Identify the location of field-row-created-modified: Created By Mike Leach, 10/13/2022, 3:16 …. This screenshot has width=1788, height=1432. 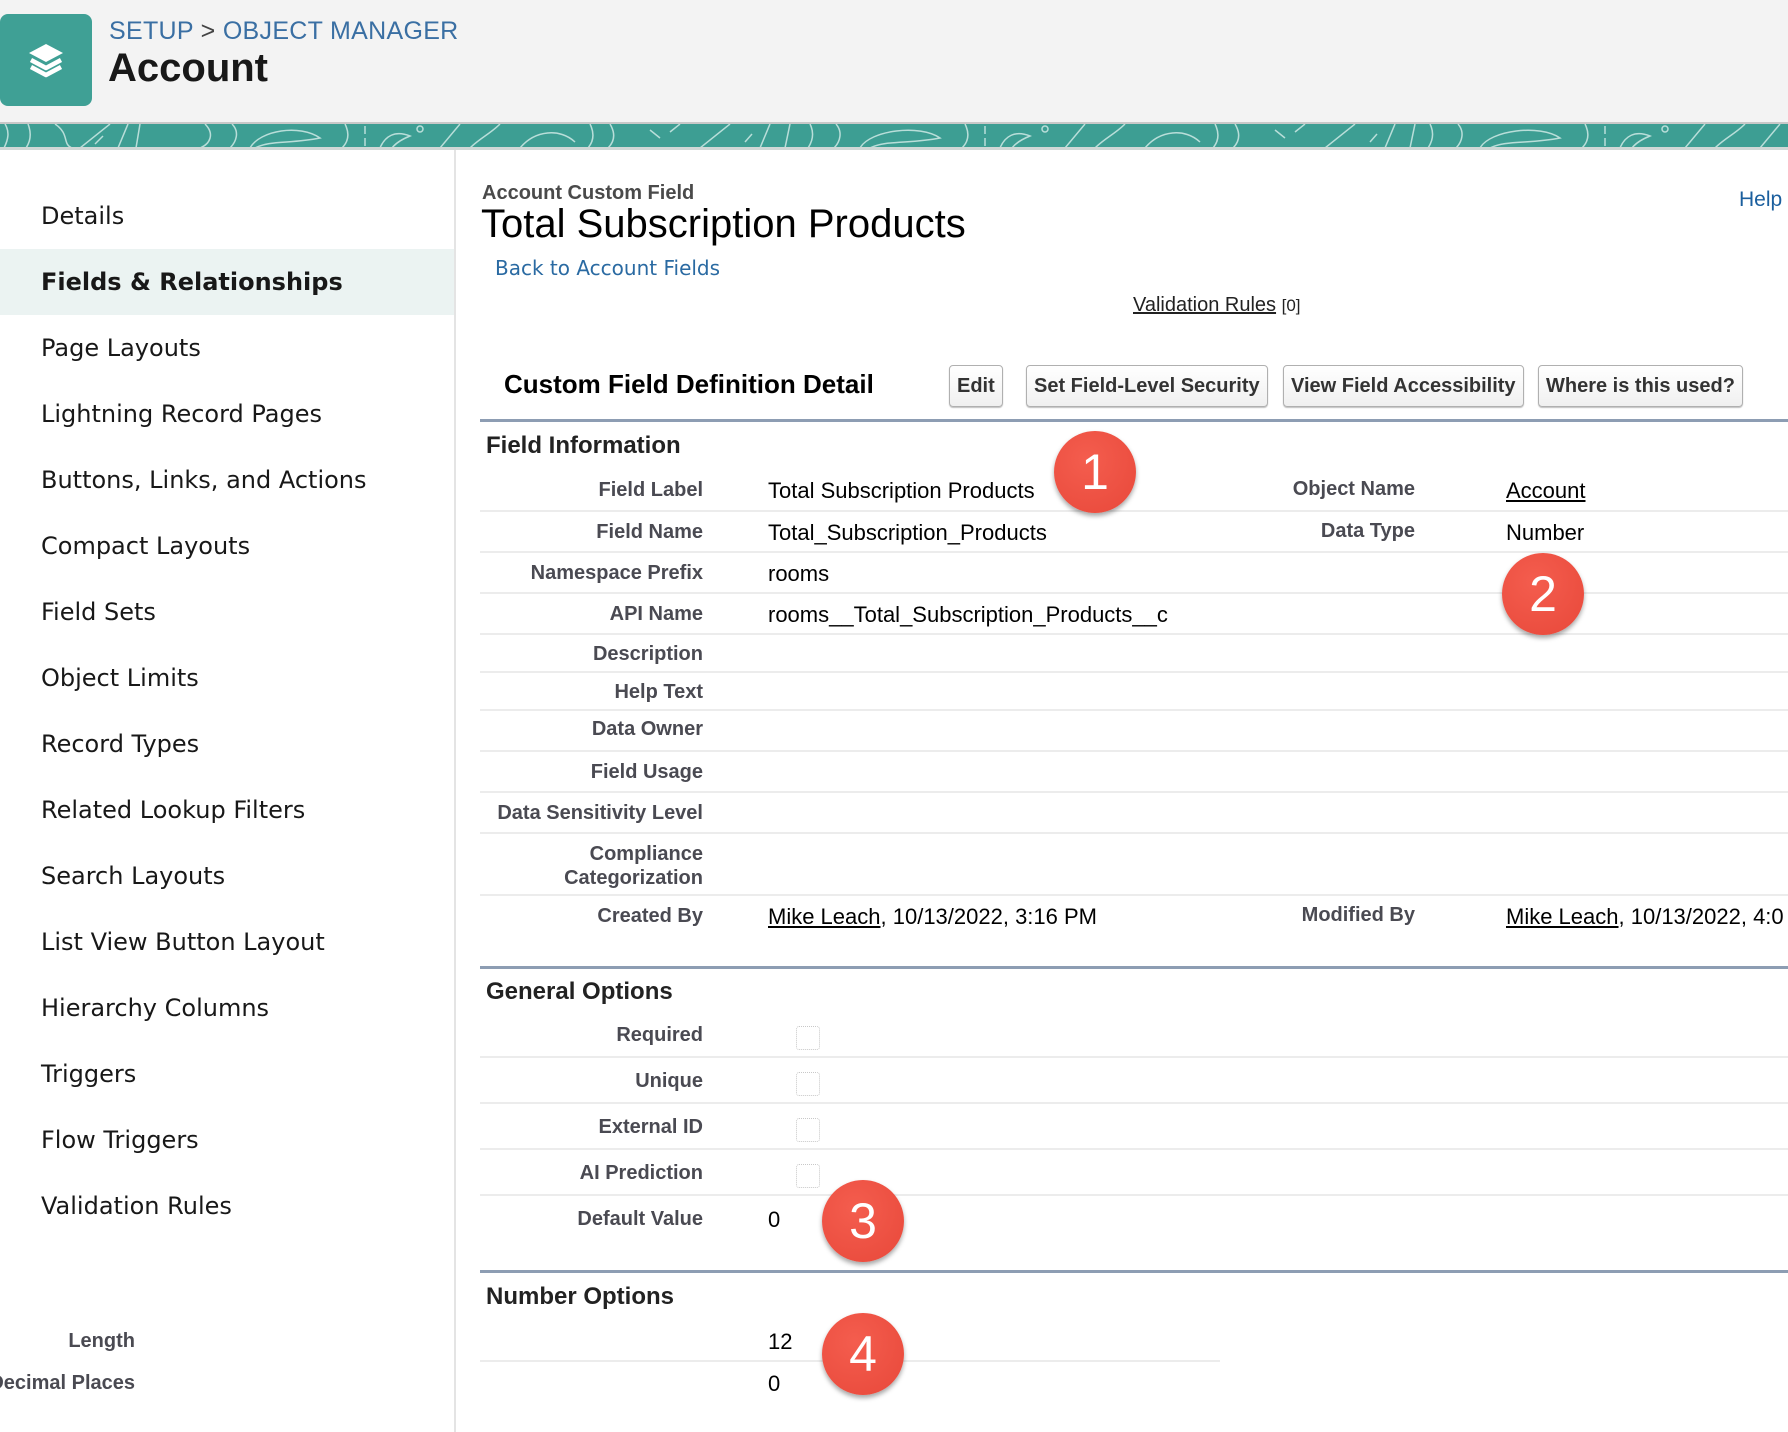
(1134, 926).